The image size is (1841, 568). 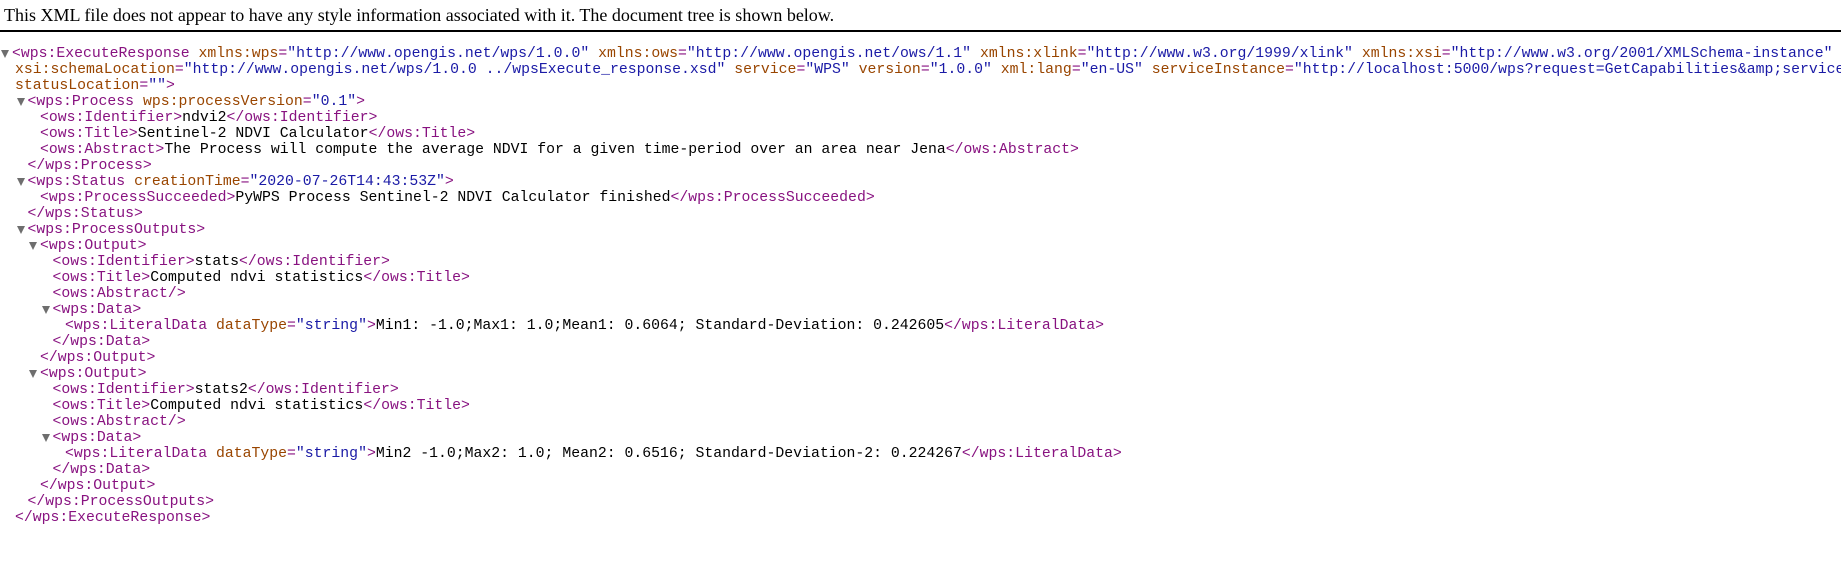 What do you see at coordinates (449, 182) in the screenshot?
I see `xml-token-tag: >` at bounding box center [449, 182].